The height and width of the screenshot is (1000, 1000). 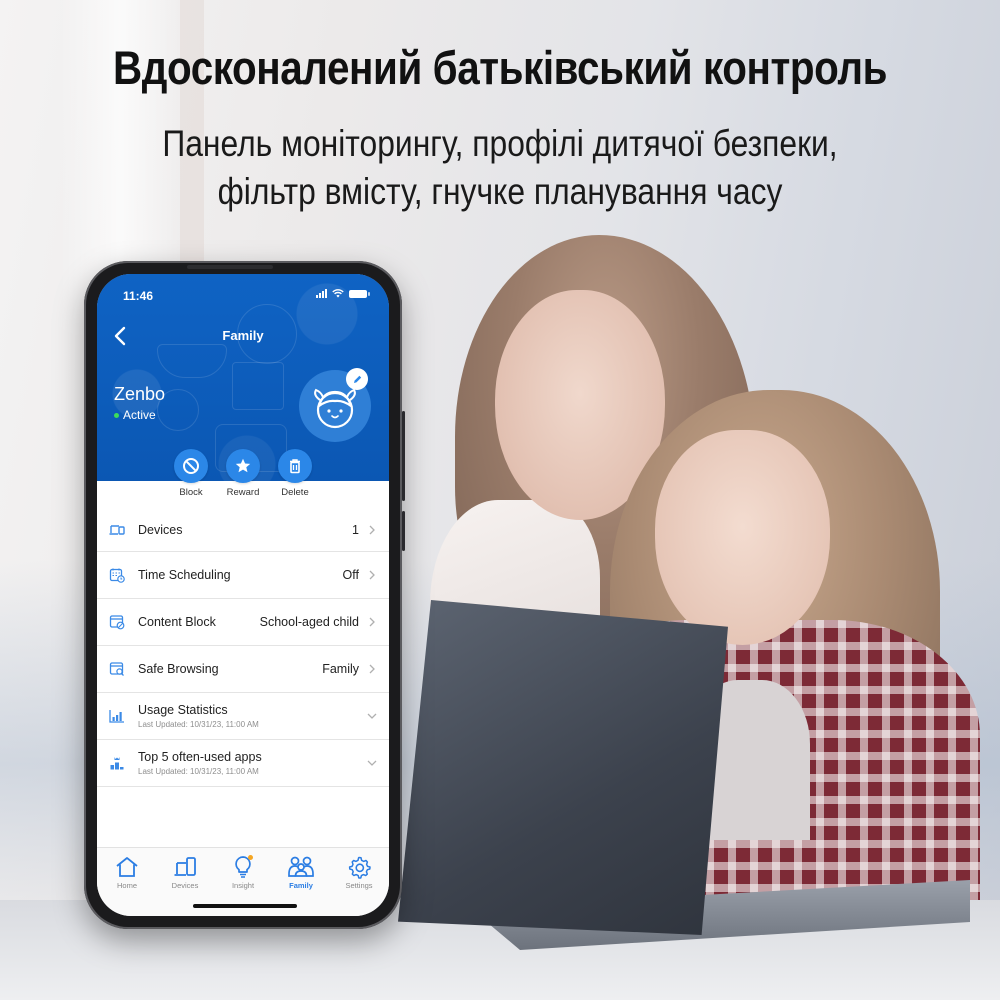 I want to click on gear-icon, so click(x=359, y=867).